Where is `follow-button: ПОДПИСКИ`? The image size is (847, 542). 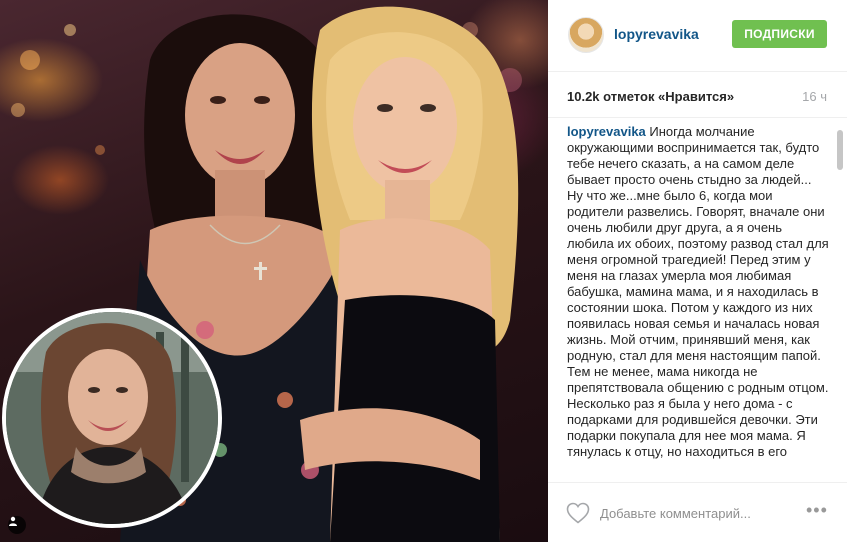 follow-button: ПОДПИСКИ is located at coordinates (779, 34).